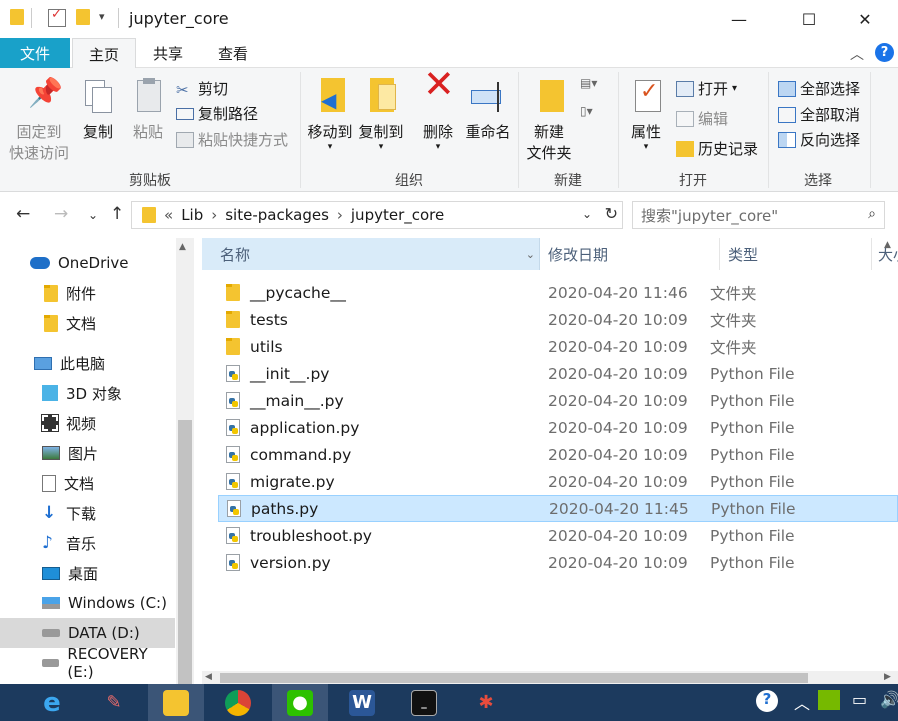 This screenshot has width=898, height=721. I want to click on easy-access-icon: ▯▾, so click(593, 114).